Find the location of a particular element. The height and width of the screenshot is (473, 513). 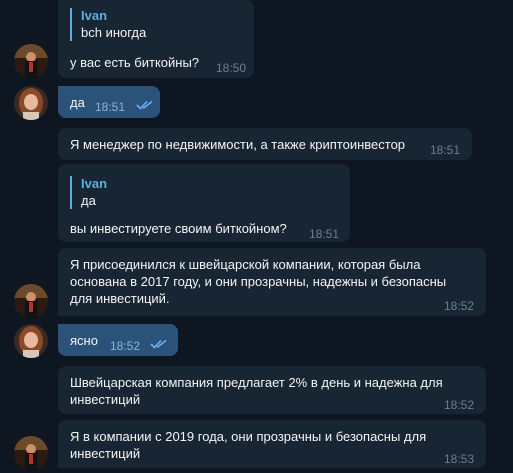

message-text: да is located at coordinates (77, 102).